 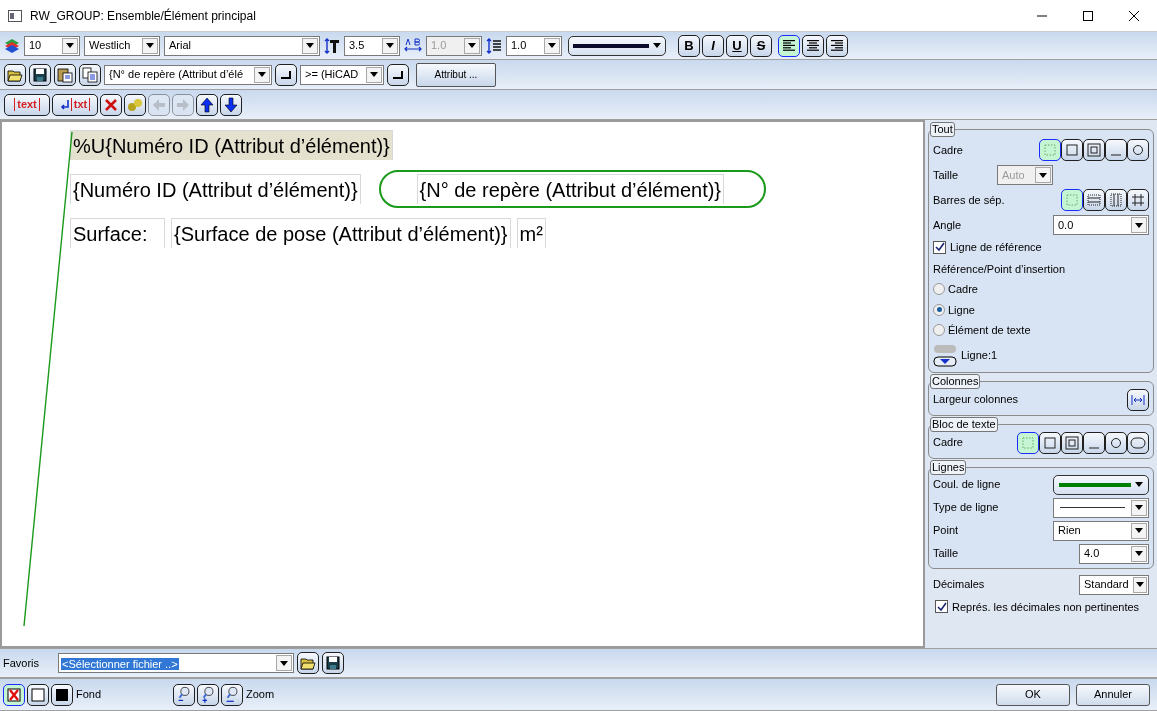 What do you see at coordinates (1072, 200) in the screenshot?
I see `separator-style-button` at bounding box center [1072, 200].